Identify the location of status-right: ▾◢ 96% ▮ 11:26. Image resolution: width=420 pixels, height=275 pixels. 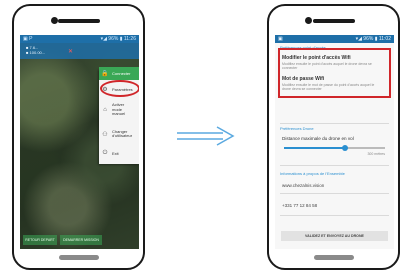
(118, 39).